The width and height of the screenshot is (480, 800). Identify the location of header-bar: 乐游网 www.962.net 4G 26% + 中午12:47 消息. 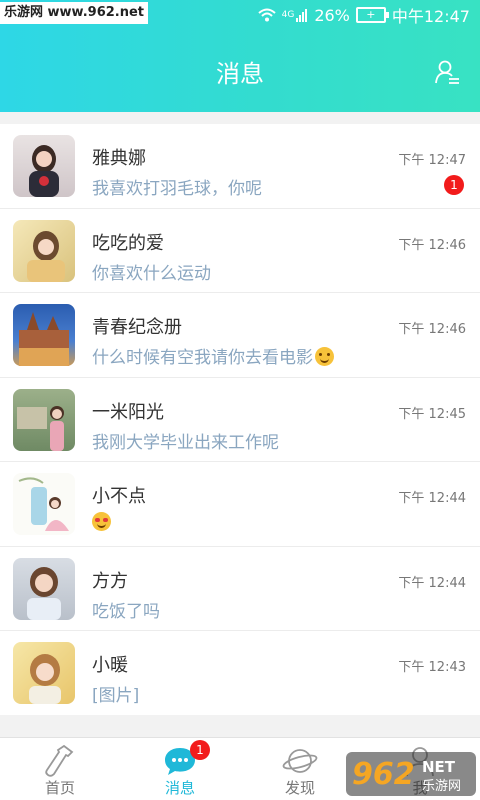
(240, 56).